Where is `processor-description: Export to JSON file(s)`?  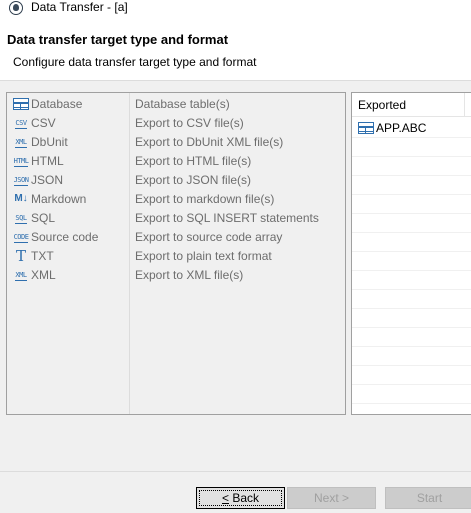 processor-description: Export to JSON file(s) is located at coordinates (193, 179).